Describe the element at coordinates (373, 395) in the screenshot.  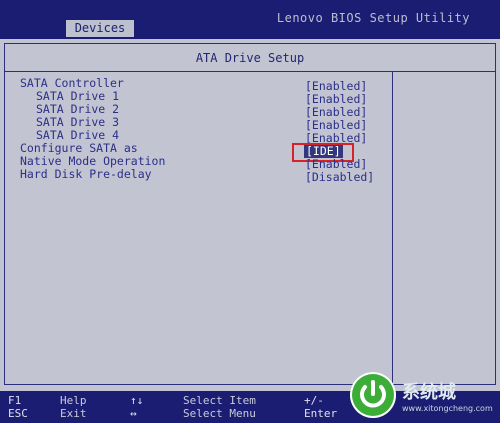
I see `power-icon` at that location.